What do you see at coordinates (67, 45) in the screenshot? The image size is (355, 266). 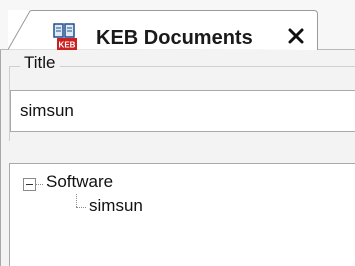 I see `svg-text: KEB` at bounding box center [67, 45].